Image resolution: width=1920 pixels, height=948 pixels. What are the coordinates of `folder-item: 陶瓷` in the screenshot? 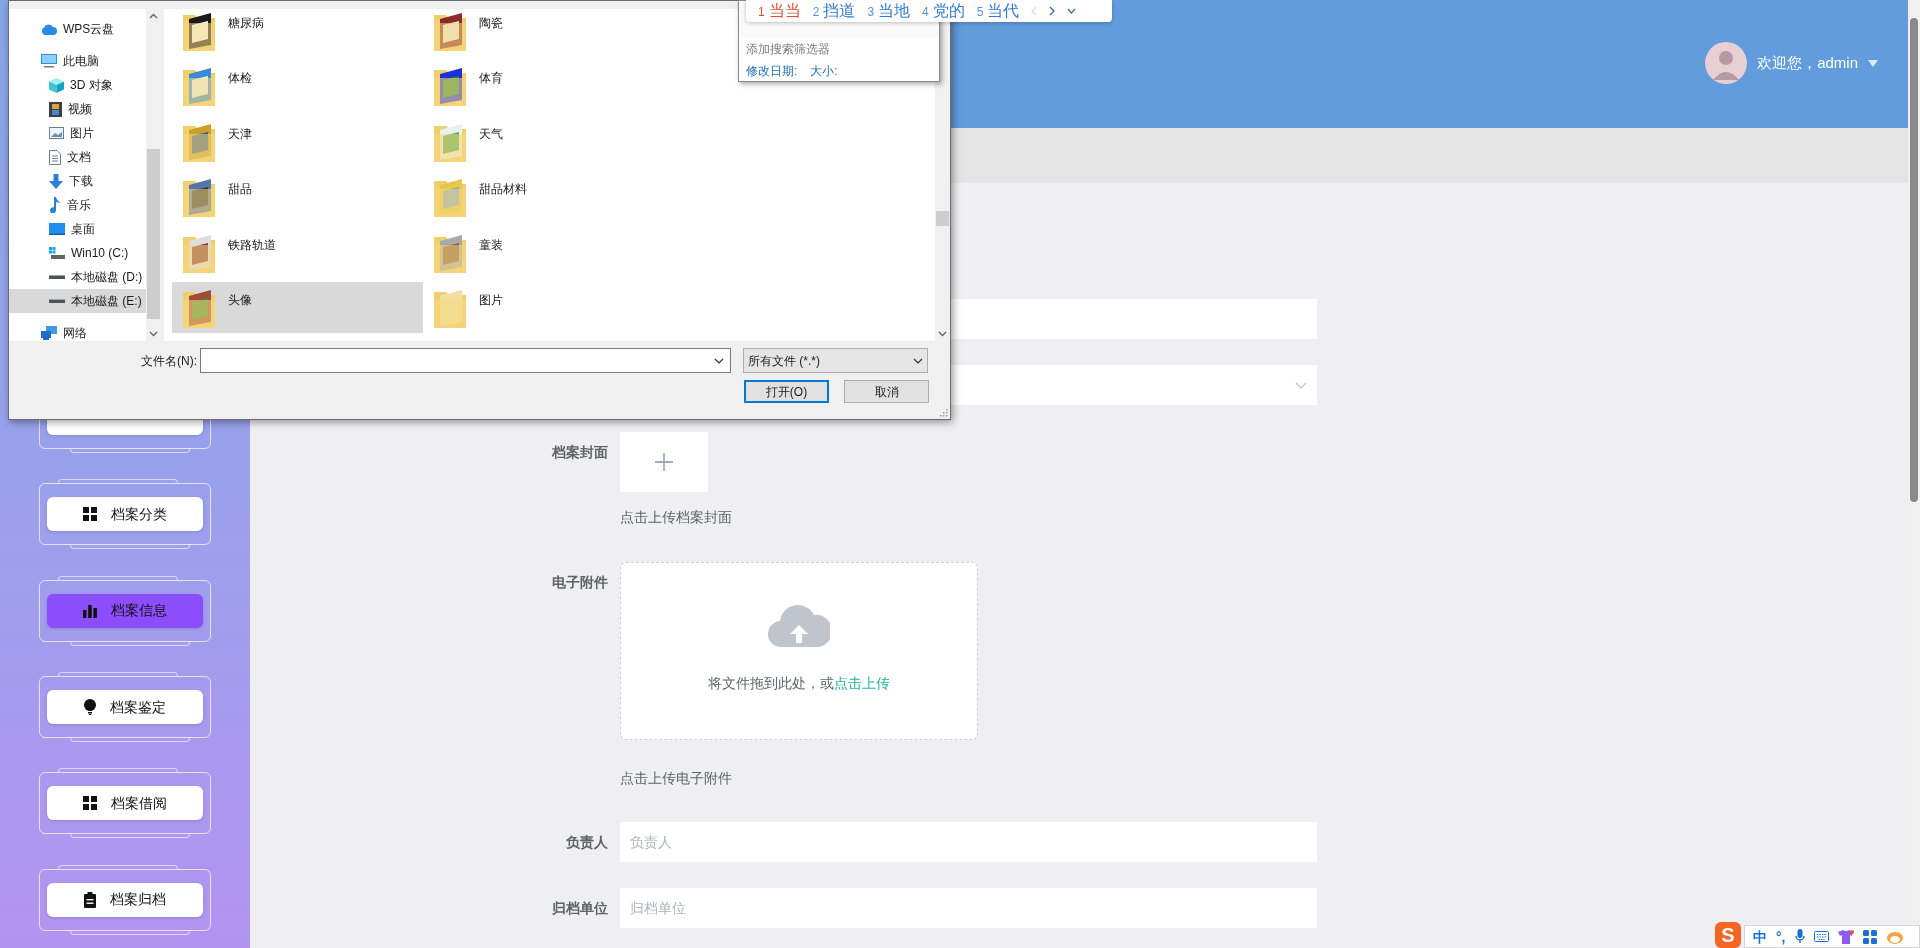 It's located at (548, 32).